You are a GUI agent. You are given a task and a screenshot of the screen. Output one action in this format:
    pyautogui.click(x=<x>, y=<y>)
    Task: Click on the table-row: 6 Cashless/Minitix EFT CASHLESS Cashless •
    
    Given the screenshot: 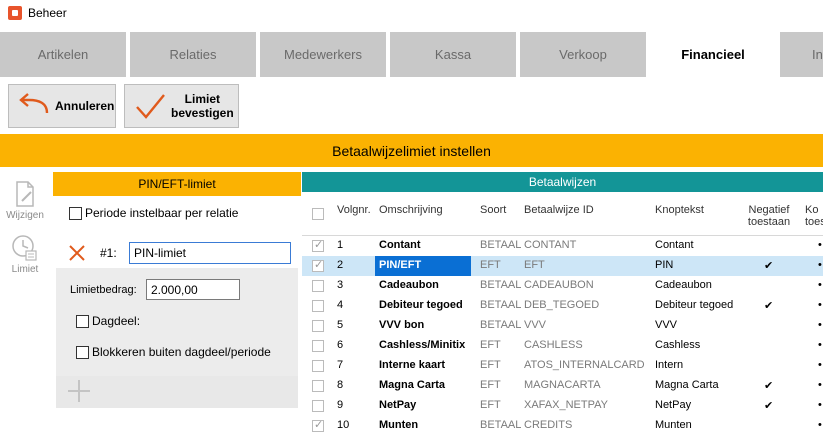 What is the action you would take?
    pyautogui.click(x=562, y=346)
    